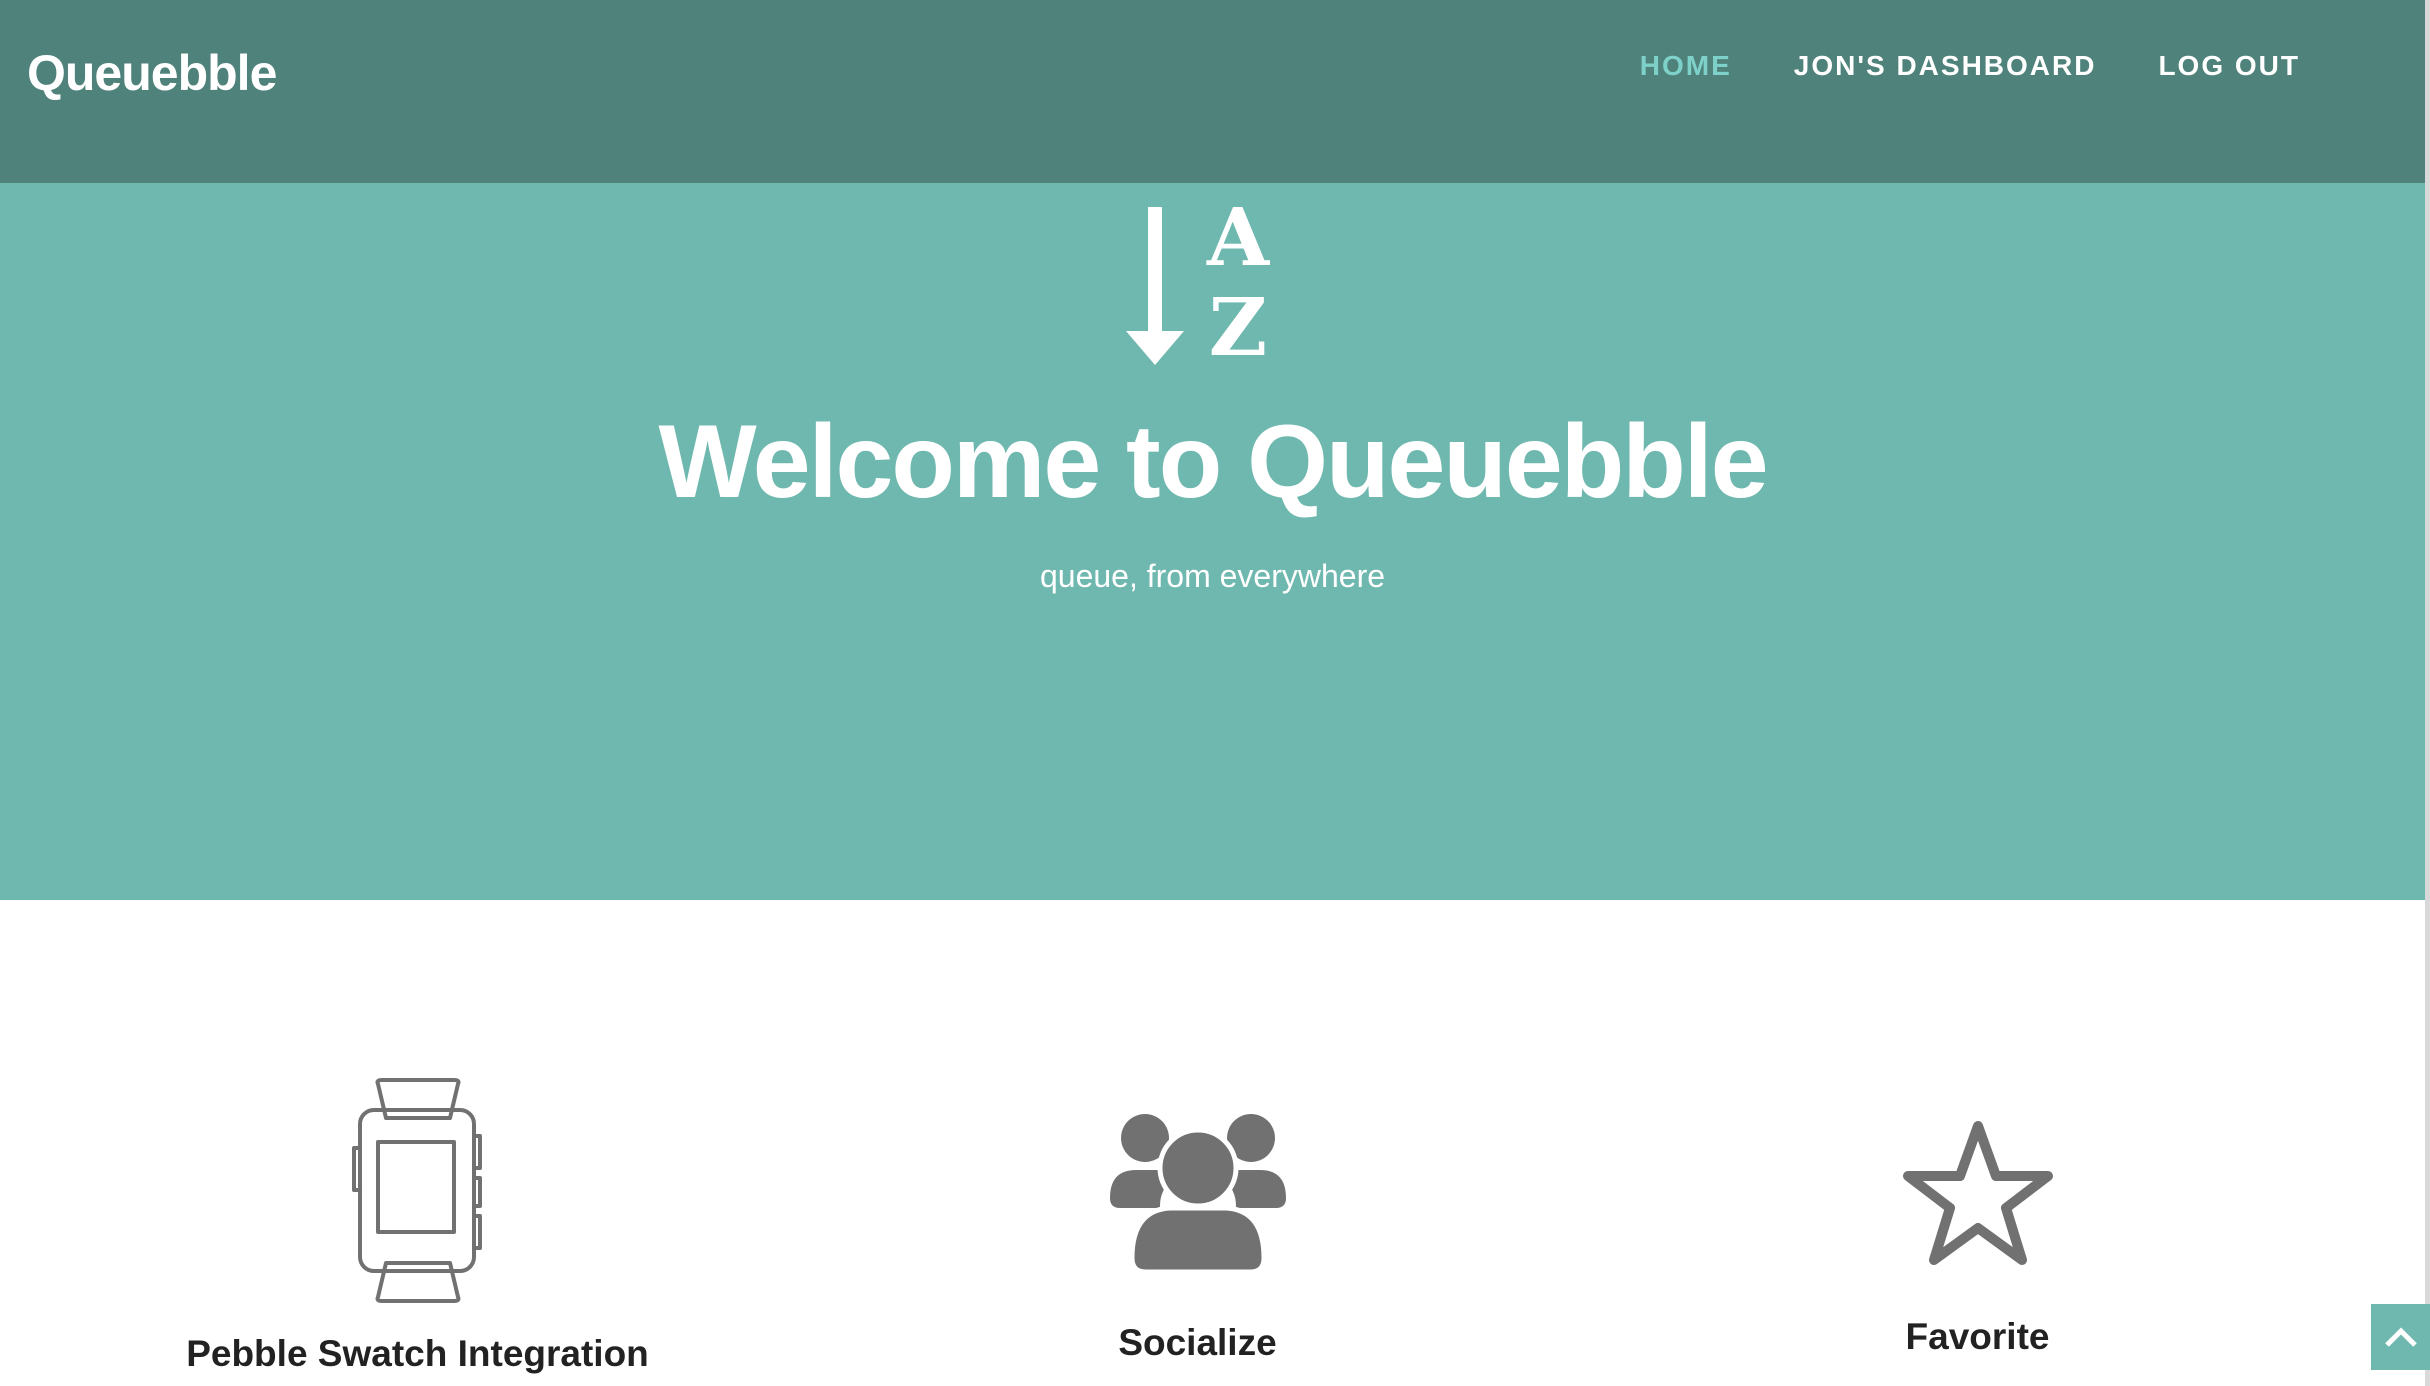  I want to click on feature-socialize: Socialize, so click(1197, 1236).